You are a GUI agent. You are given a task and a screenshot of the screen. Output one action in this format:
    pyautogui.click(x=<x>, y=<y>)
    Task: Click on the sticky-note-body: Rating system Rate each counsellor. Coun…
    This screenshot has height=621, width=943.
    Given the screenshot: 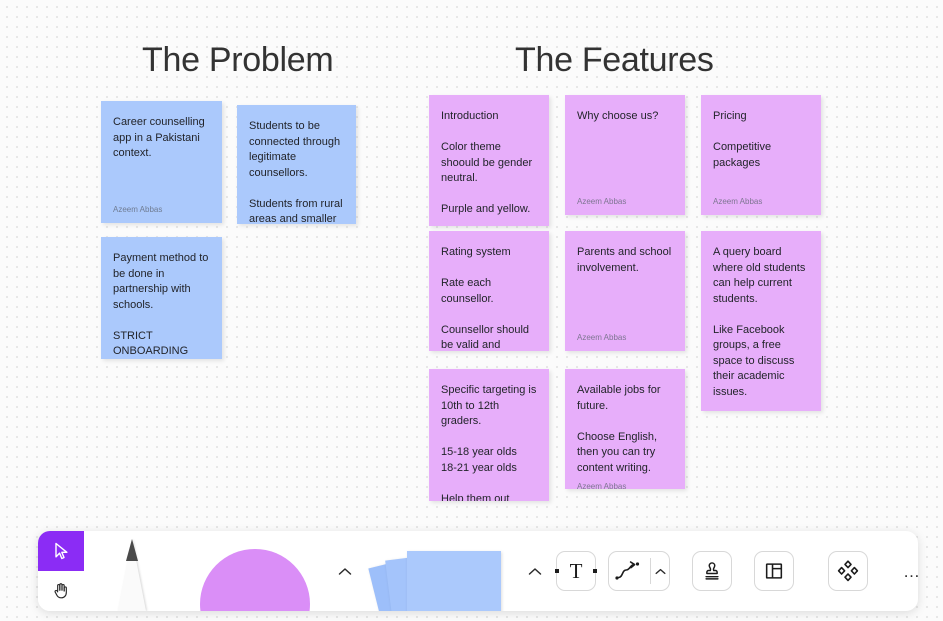 What is the action you would take?
    pyautogui.click(x=485, y=298)
    